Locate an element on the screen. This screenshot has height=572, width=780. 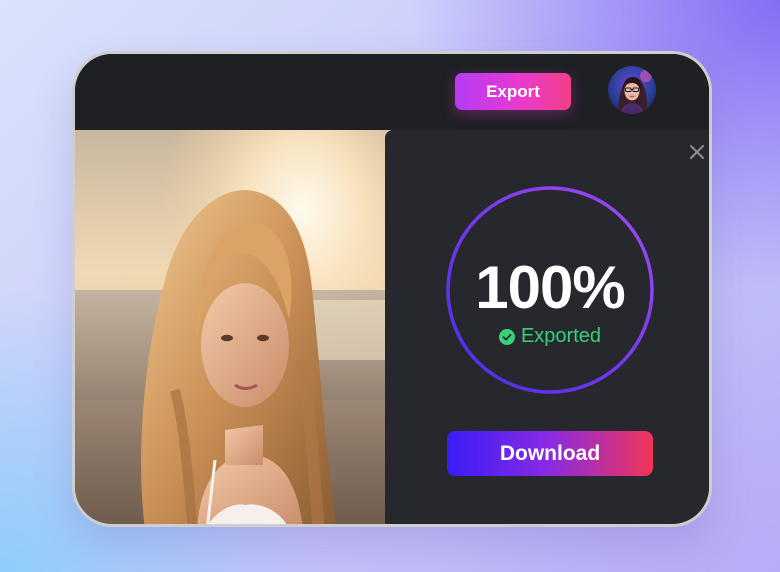
check-circle-icon is located at coordinates (506, 336).